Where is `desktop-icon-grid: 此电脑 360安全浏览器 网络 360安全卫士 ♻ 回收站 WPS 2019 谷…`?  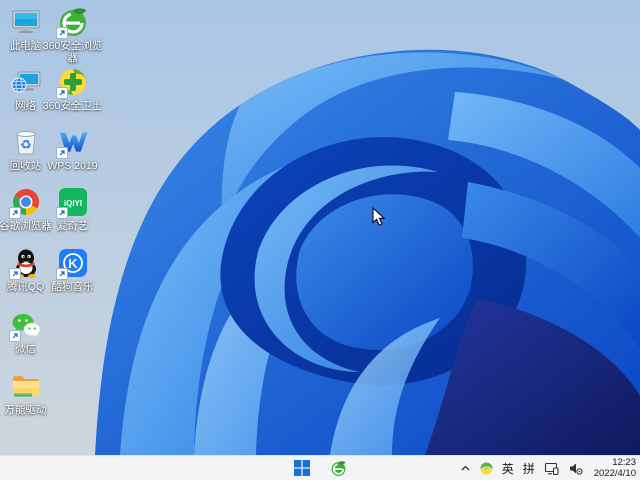
desktop-icon-grid: 此电脑 360安全浏览器 网络 360安全卫士 ♻ 回收站 WPS 2019 谷… is located at coordinates (51, 227).